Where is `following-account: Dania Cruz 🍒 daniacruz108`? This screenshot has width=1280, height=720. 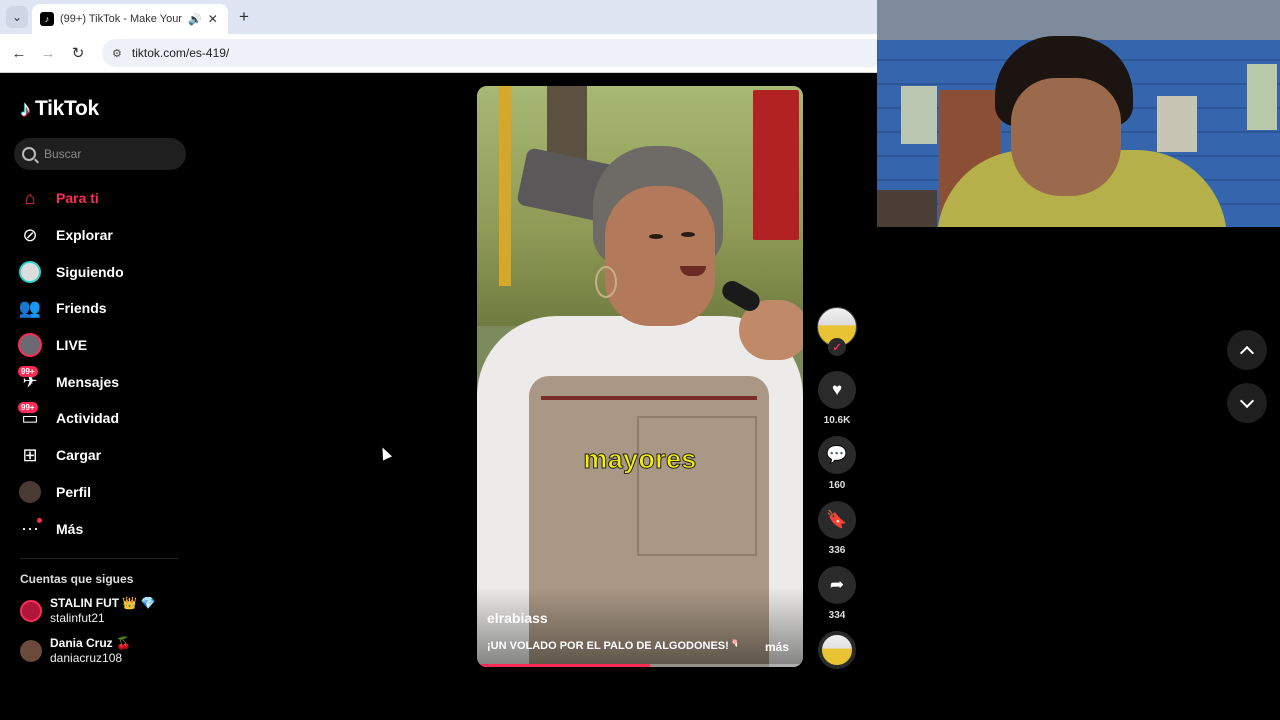
following-account: Dania Cruz 🍒 daniacruz108 is located at coordinates (75, 651).